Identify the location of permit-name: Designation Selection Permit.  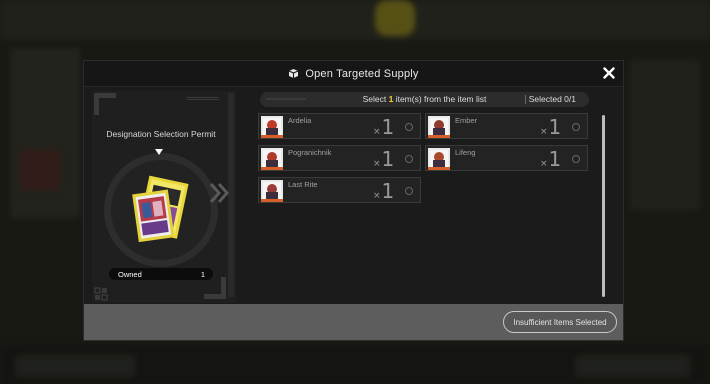
(161, 134).